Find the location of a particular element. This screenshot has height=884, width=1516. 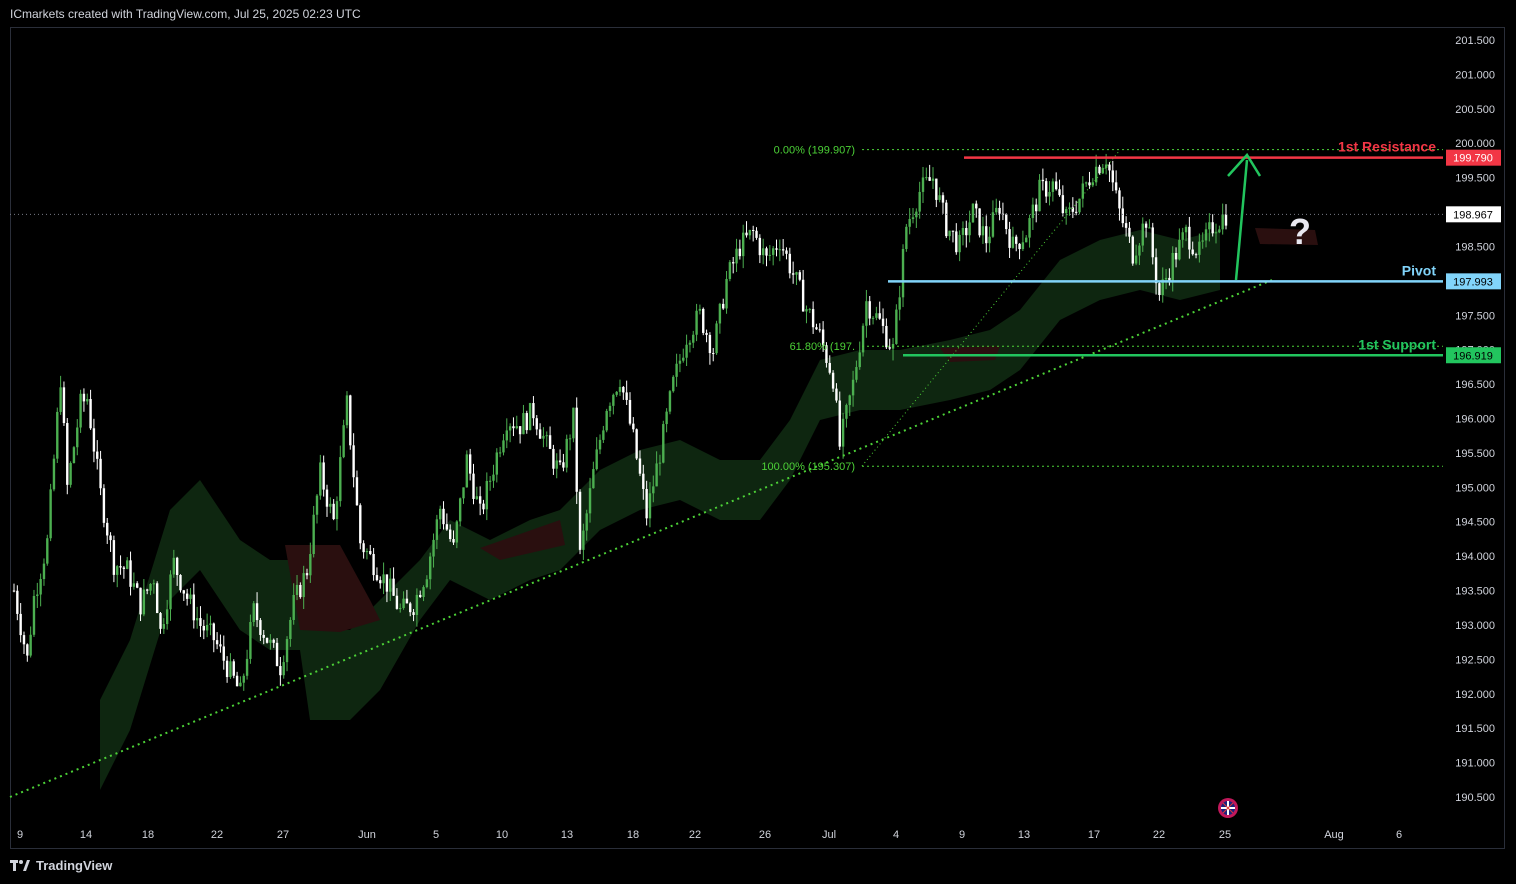

x-tick-label: Aug is located at coordinates (1334, 835).